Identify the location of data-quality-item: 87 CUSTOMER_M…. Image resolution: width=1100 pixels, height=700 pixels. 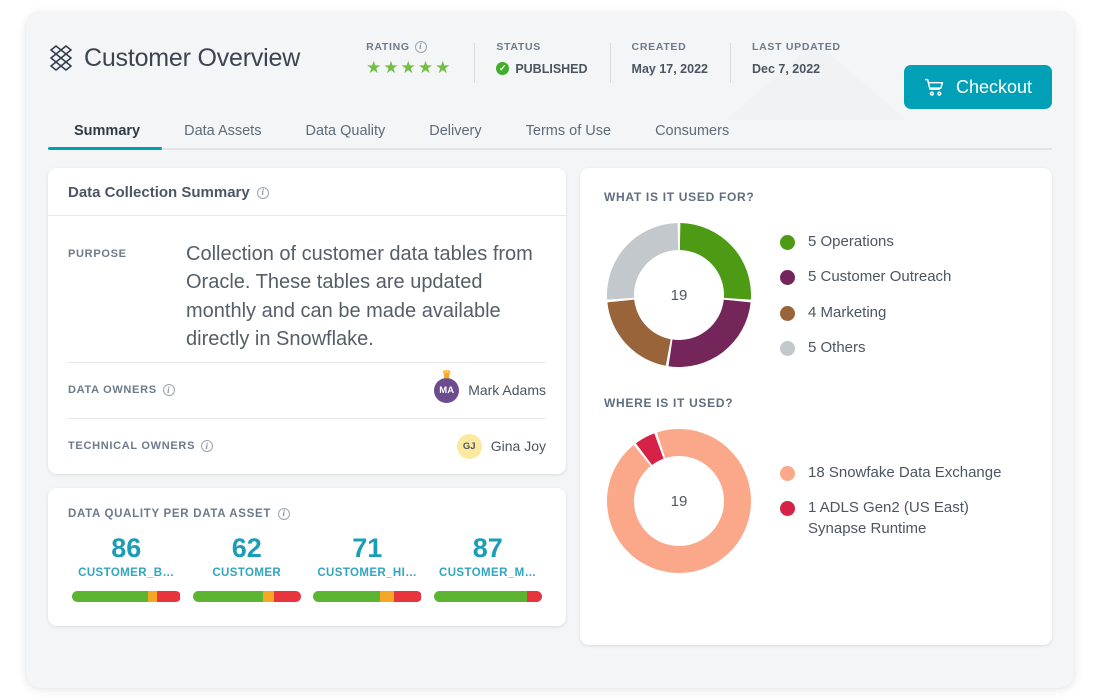
(488, 568).